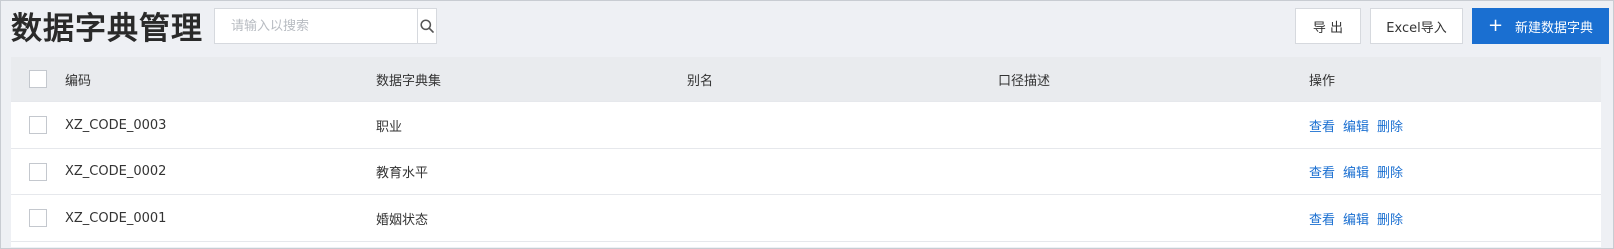  Describe the element at coordinates (402, 220) in the screenshot. I see `dictionary-set-cell: 婚姻状态` at that location.